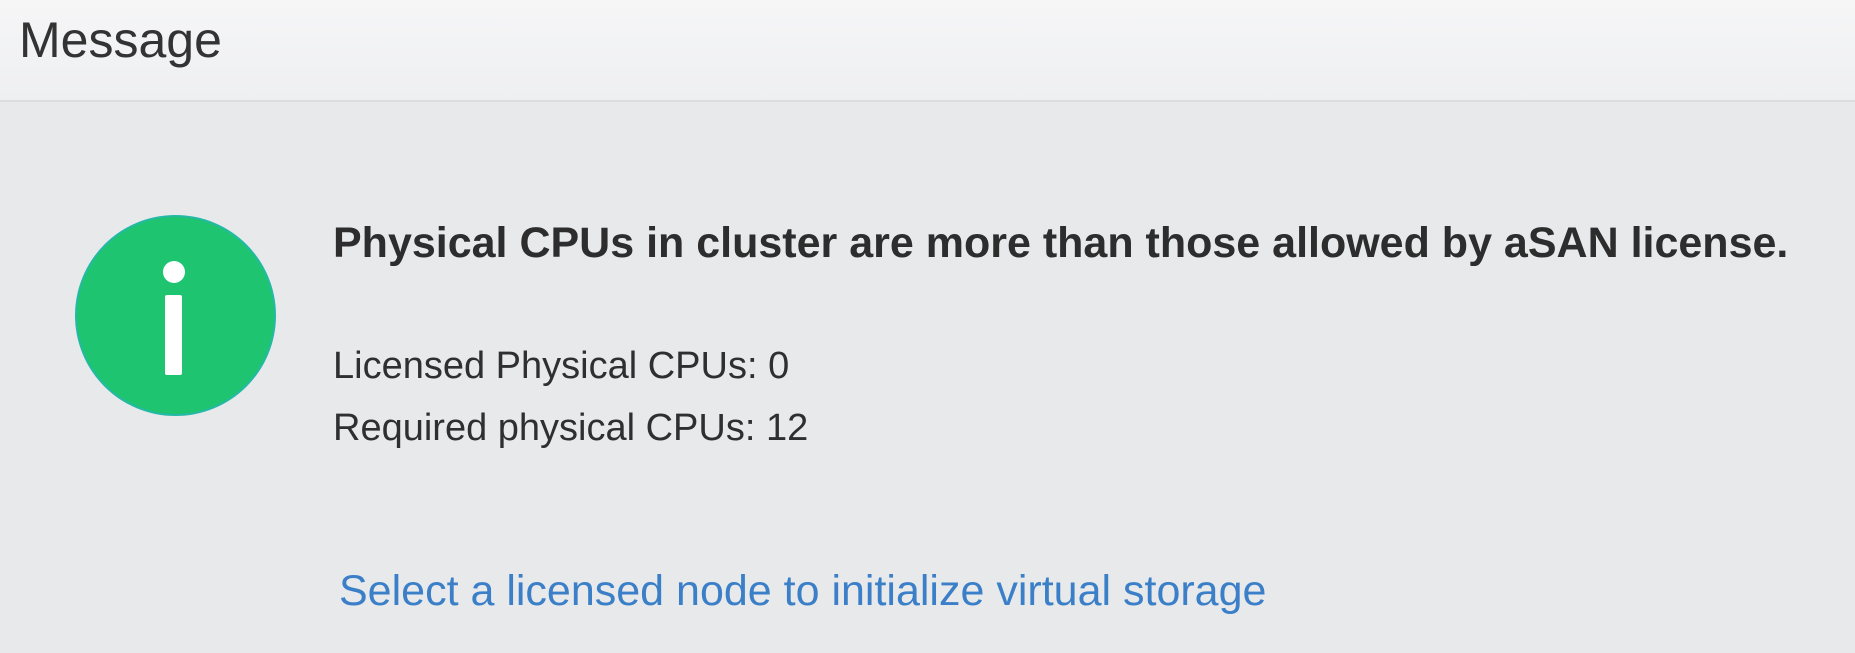 Image resolution: width=1855 pixels, height=653 pixels. Describe the element at coordinates (571, 428) in the screenshot. I see `required-cpus-text: Required physical CPUs: 12` at that location.